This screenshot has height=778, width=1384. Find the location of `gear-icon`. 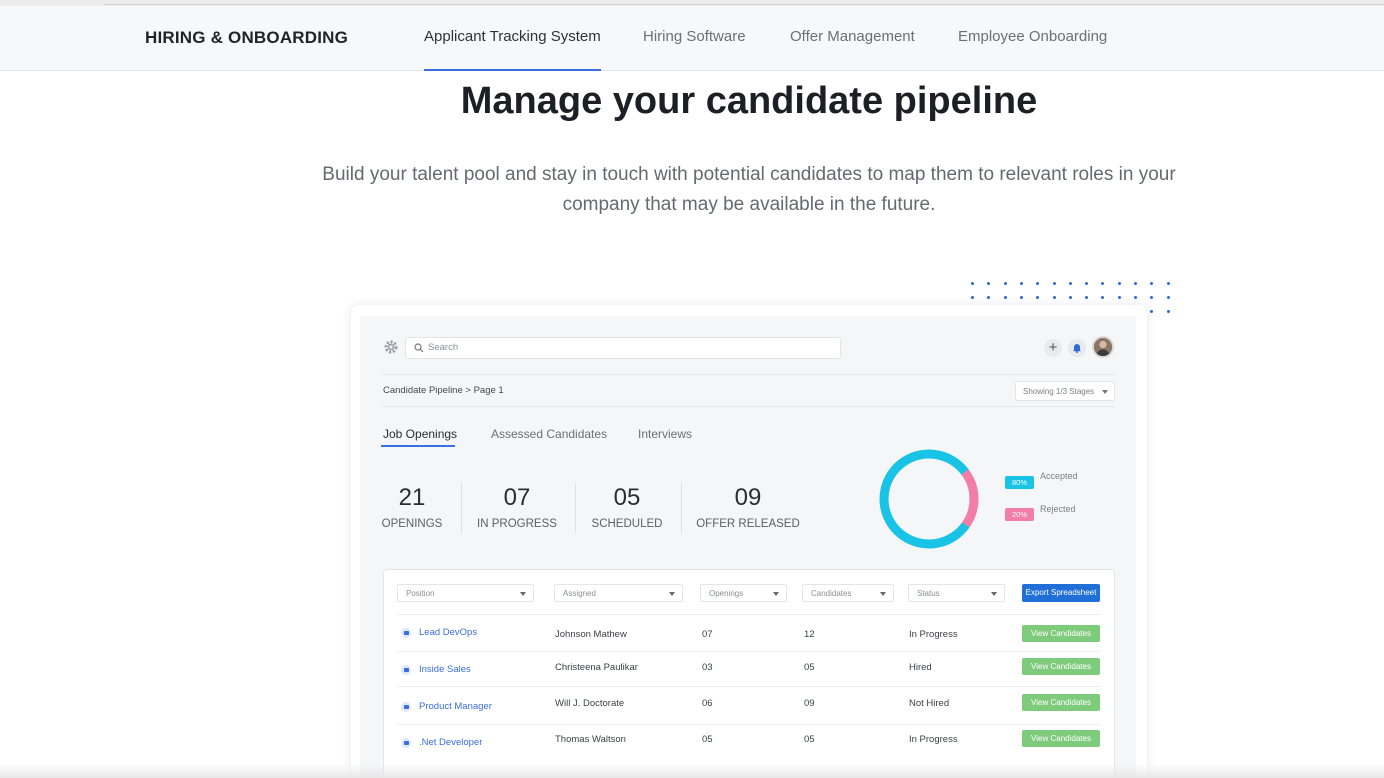

gear-icon is located at coordinates (391, 347).